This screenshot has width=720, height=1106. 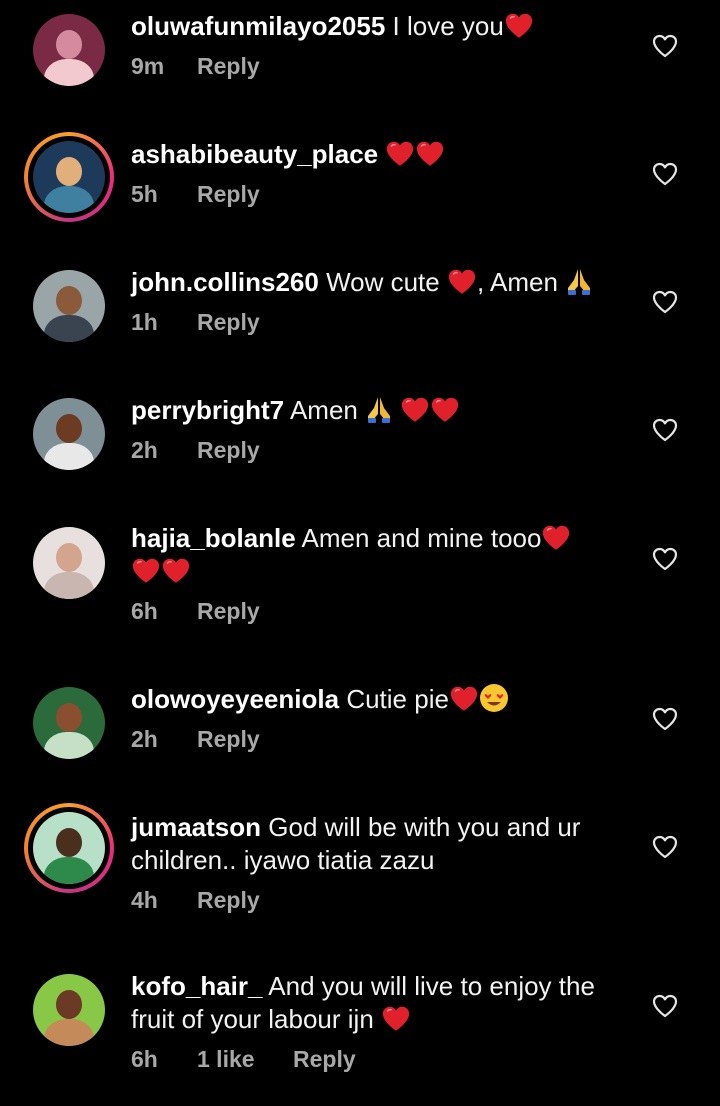 What do you see at coordinates (494, 698) in the screenshot?
I see `heart-eyes-emoji` at bounding box center [494, 698].